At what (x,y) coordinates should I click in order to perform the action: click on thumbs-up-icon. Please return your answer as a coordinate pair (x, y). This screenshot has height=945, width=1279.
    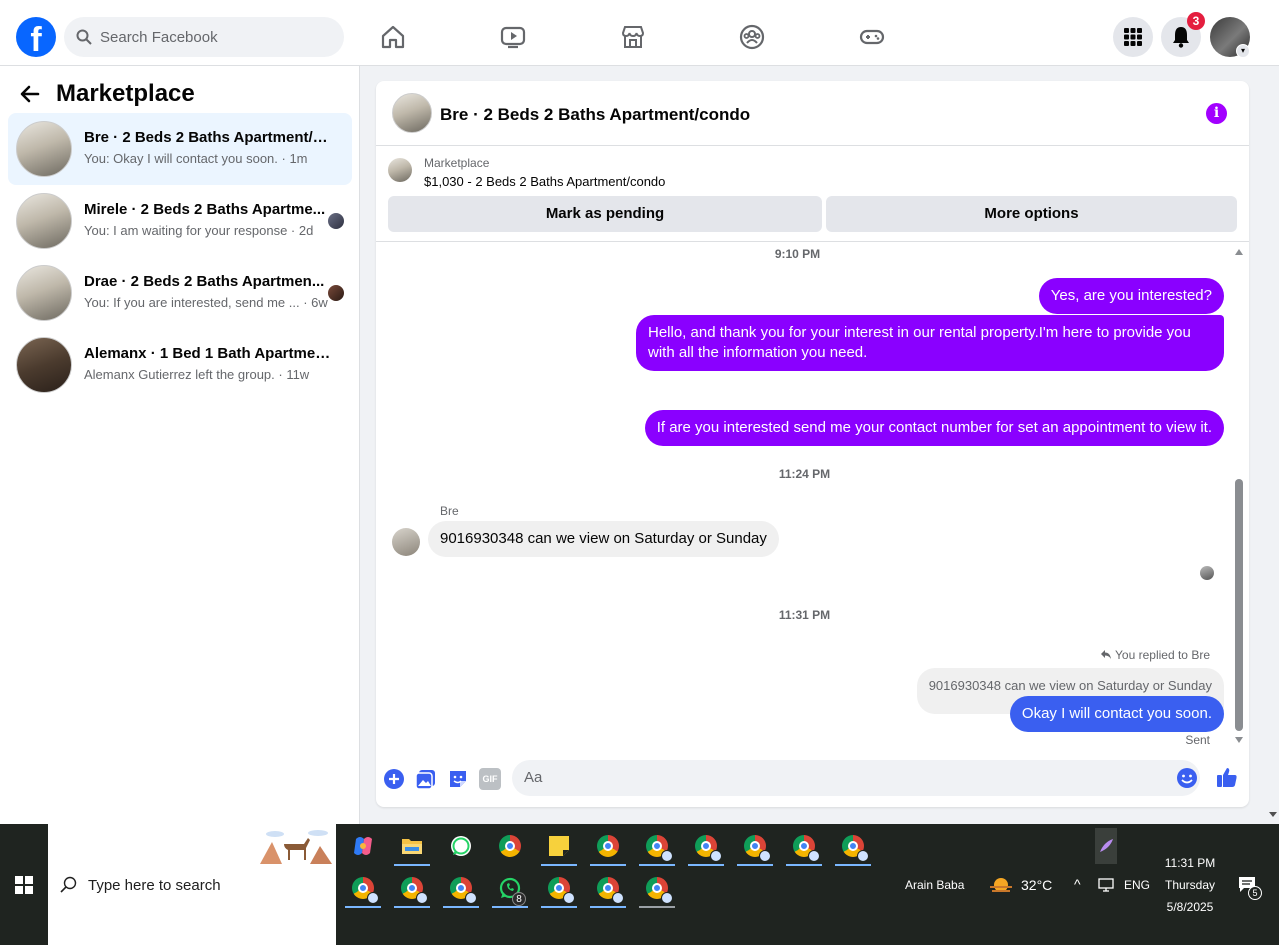
    Looking at the image, I should click on (1227, 777).